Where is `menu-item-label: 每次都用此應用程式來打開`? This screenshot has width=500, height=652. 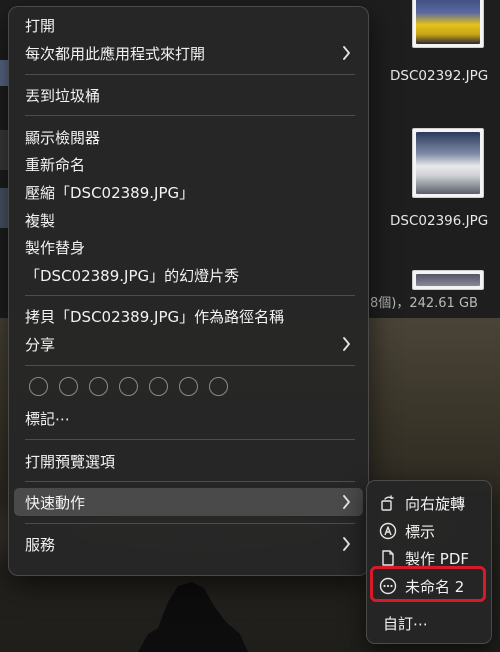
menu-item-label: 每次都用此應用程式來打開 is located at coordinates (115, 53).